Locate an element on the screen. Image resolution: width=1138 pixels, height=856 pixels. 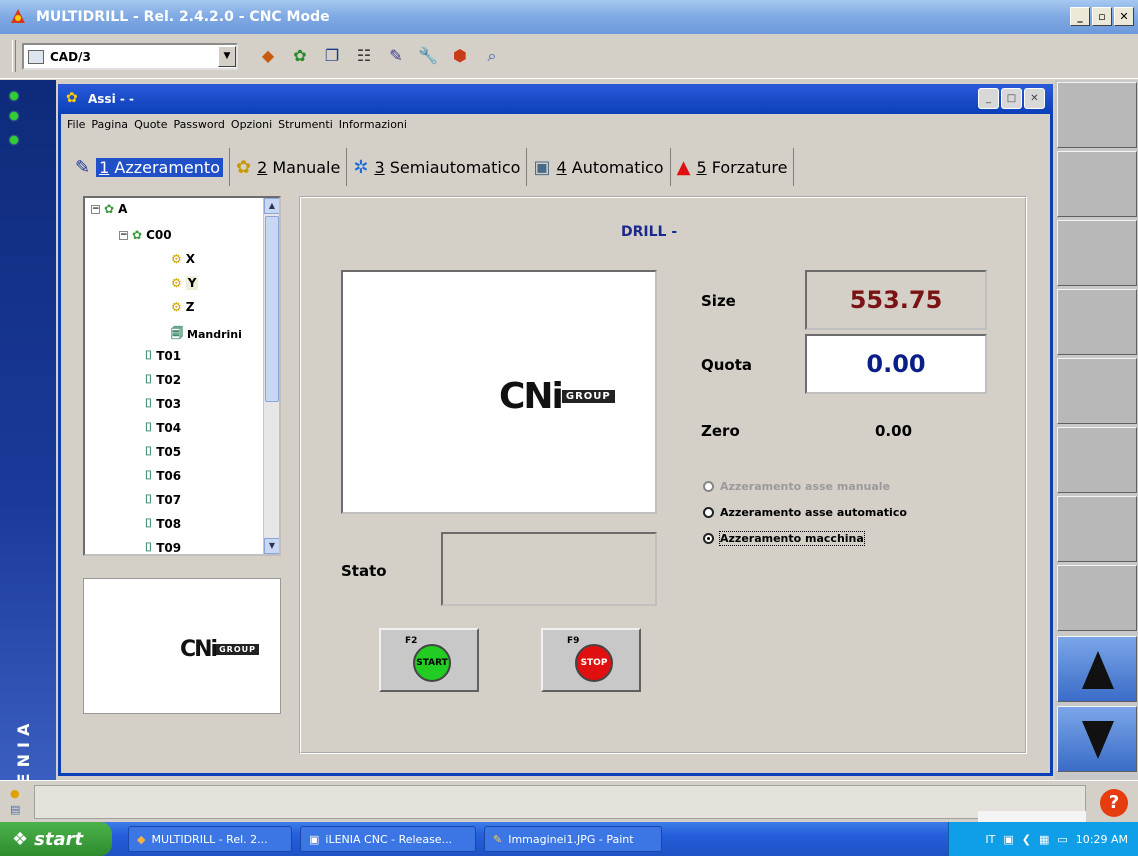
start-label: START is located at coordinates (432, 663).